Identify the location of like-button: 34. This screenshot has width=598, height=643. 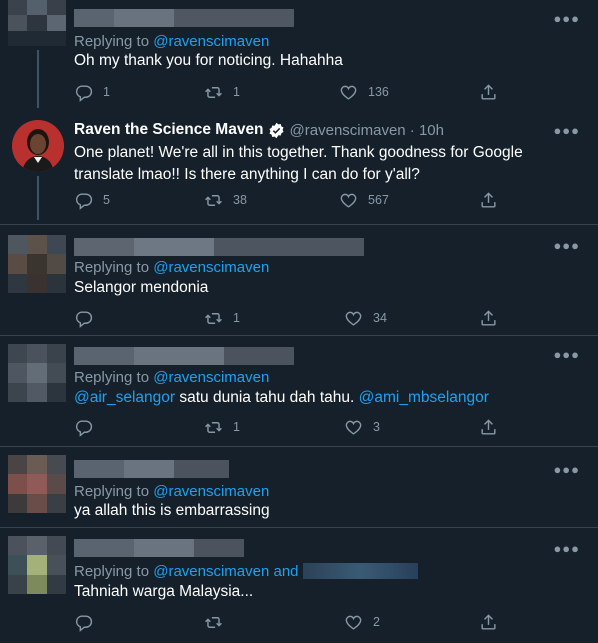
(365, 318).